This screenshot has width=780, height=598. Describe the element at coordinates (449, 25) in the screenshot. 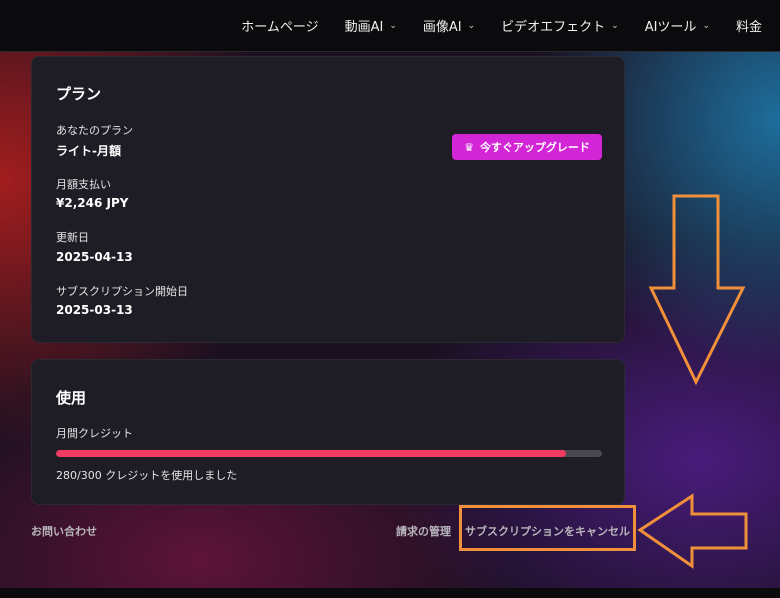

I see `nav-image-ai: 画像AI ⌄` at that location.